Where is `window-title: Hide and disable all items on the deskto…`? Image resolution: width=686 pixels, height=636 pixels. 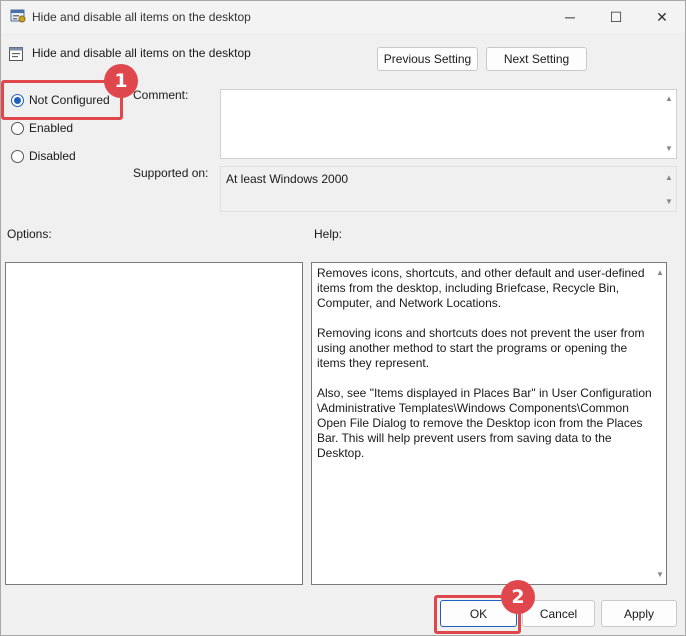 window-title: Hide and disable all items on the deskto… is located at coordinates (141, 17).